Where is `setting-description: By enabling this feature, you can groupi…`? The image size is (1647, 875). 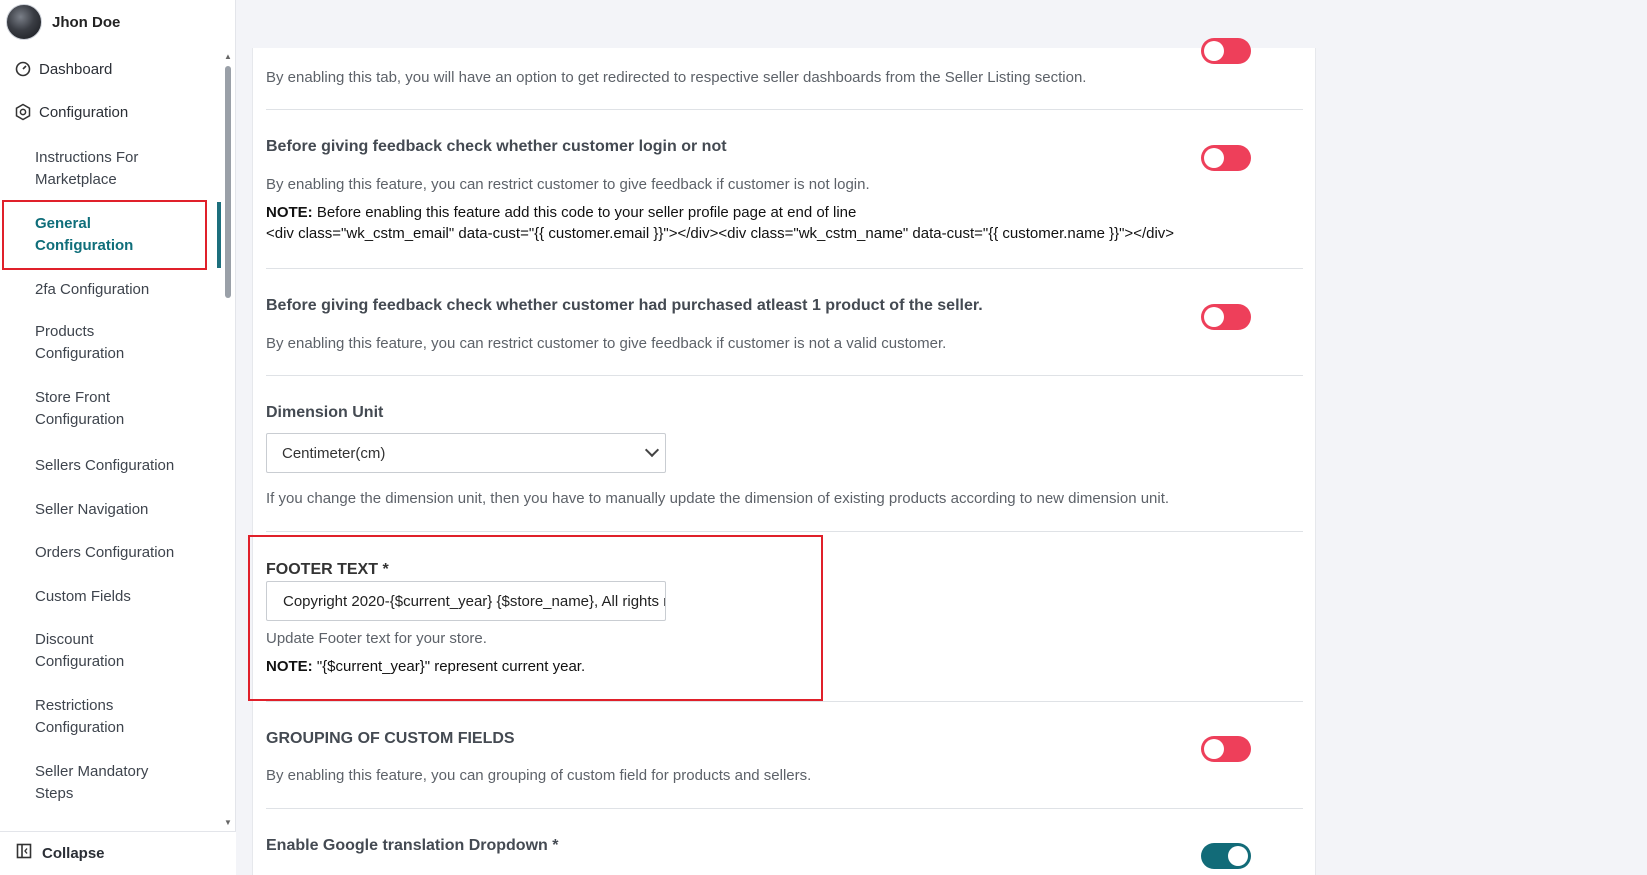 setting-description: By enabling this feature, you can groupi… is located at coordinates (539, 775).